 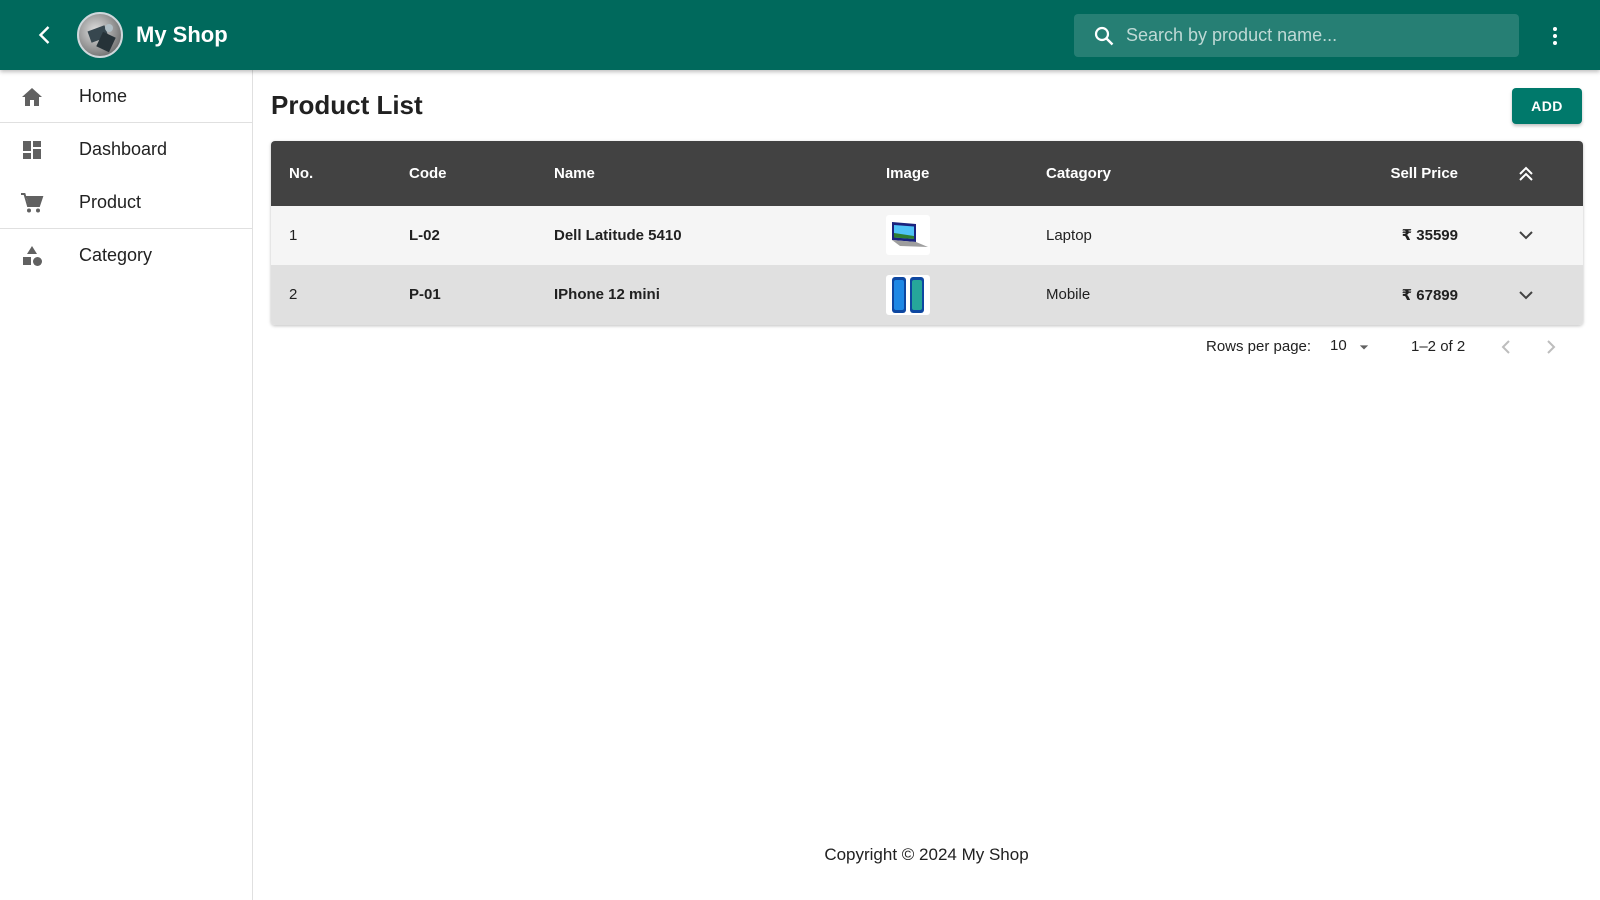 I want to click on cell-sell-price: ₹ 67899, so click(x=1429, y=295).